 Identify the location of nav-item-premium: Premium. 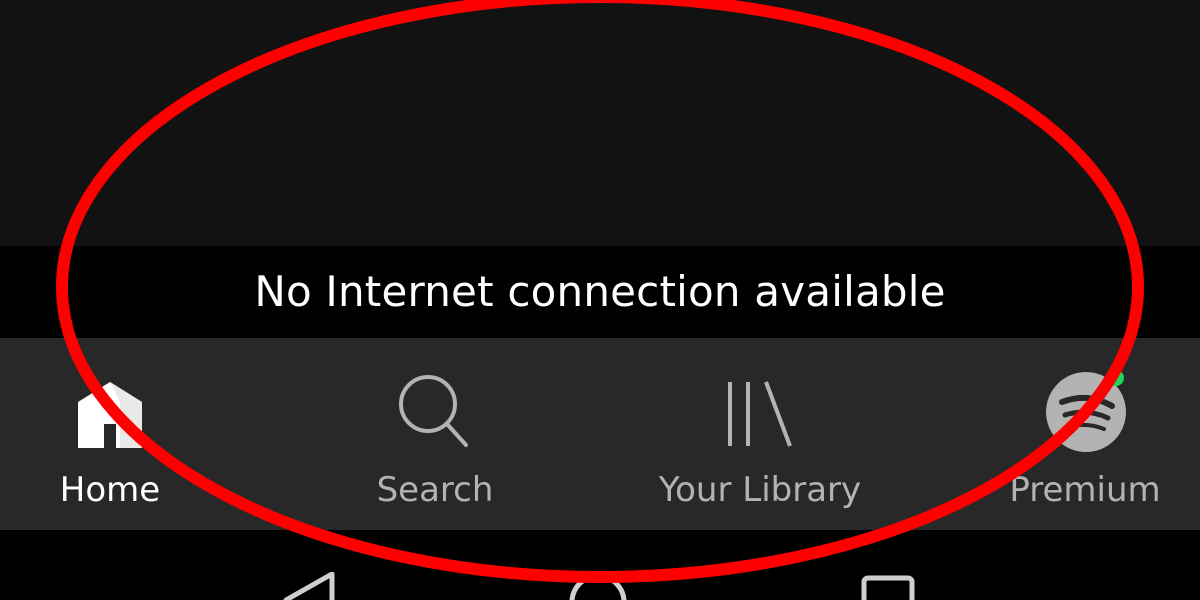
(1080, 434).